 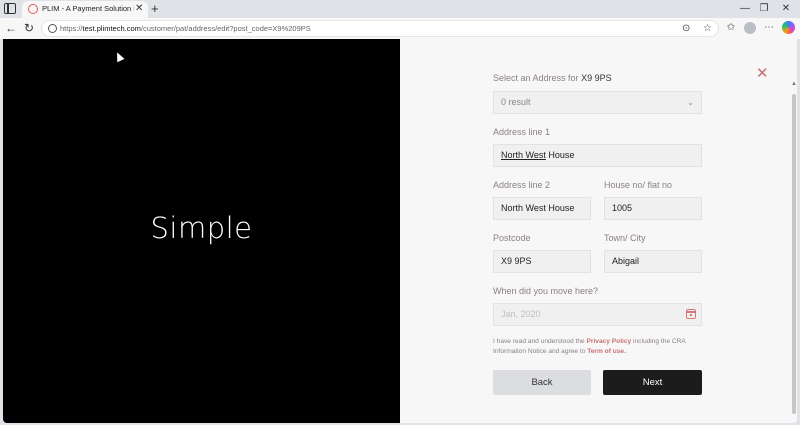 I want to click on town-input: Abigail, so click(x=653, y=261).